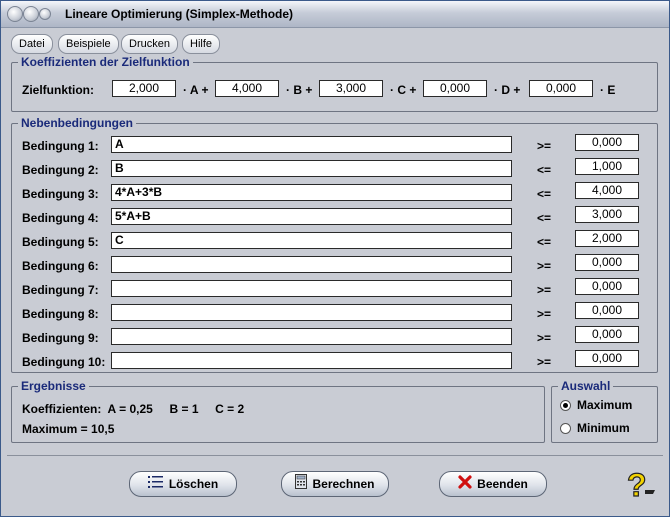 Image resolution: width=670 pixels, height=517 pixels. I want to click on constraint-label: Bedingung 4:, so click(60, 218).